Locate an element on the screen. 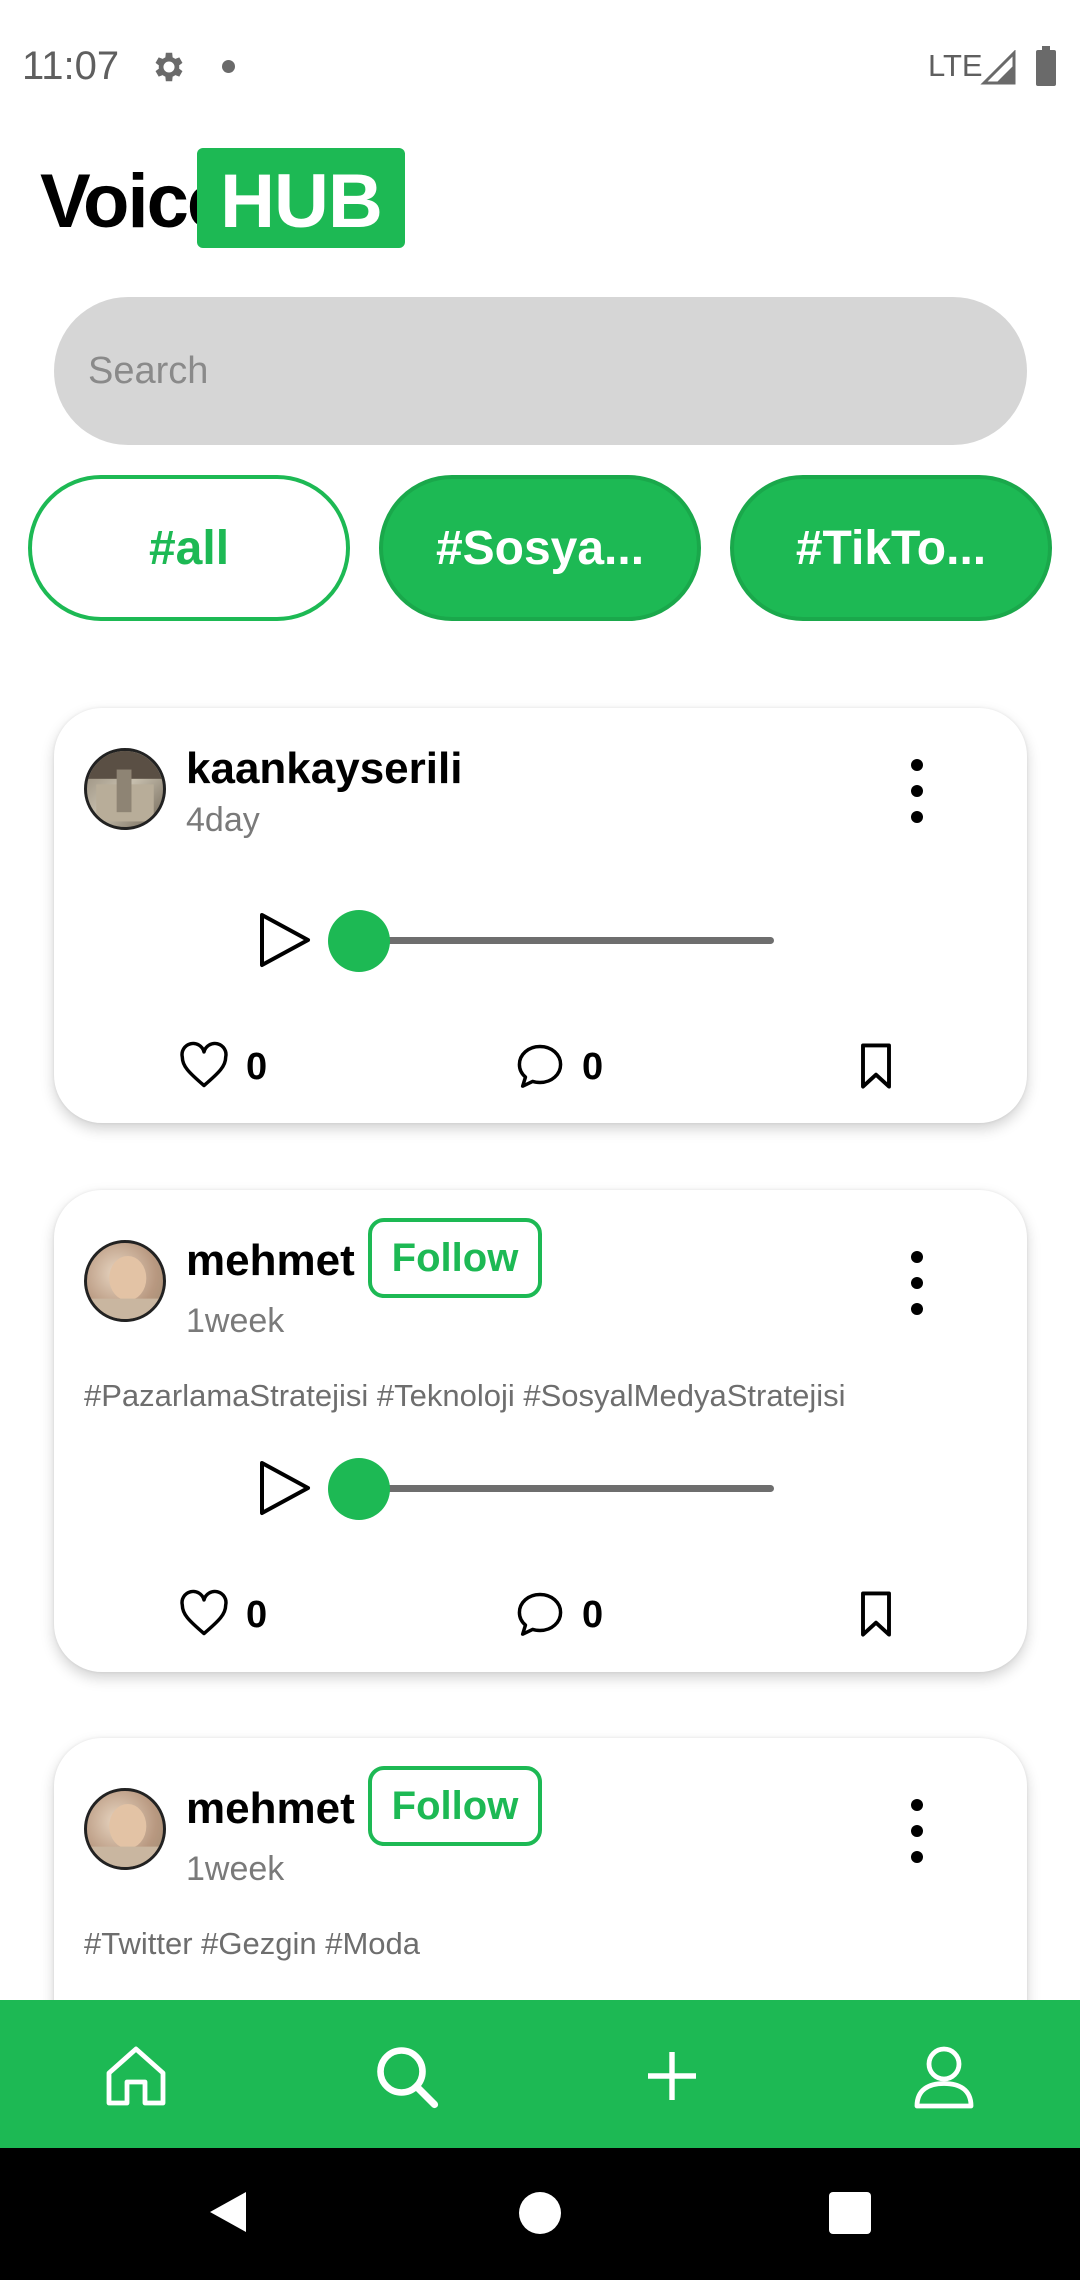  post-tags: #Twitter #Gezgin #Moda is located at coordinates (252, 1944).